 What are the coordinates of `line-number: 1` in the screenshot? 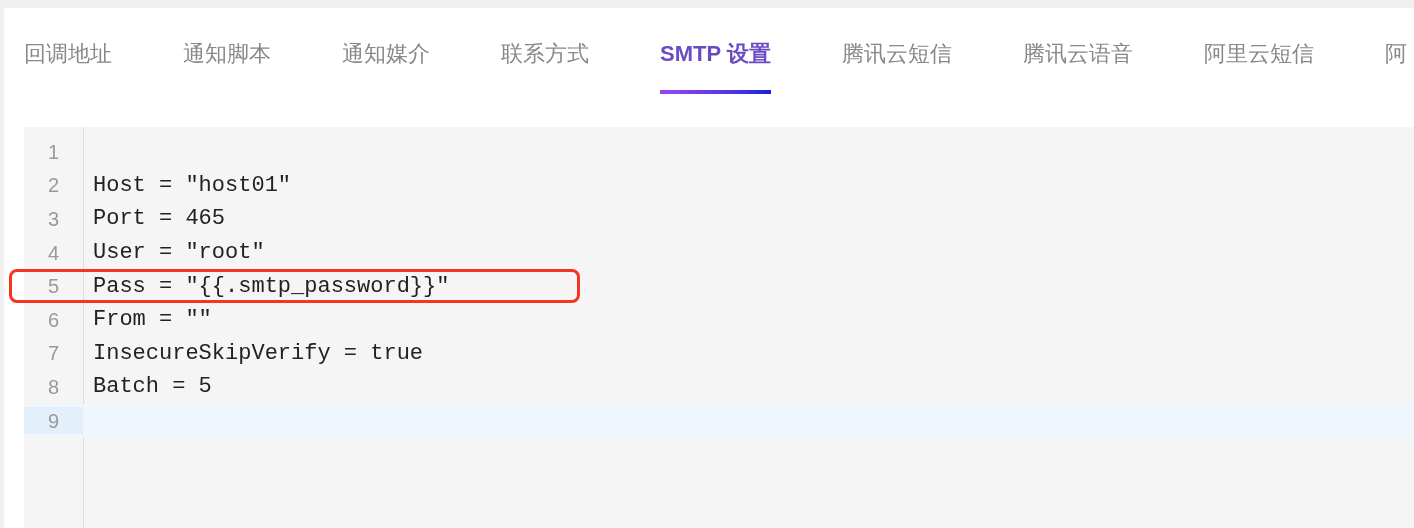 It's located at (53, 152).